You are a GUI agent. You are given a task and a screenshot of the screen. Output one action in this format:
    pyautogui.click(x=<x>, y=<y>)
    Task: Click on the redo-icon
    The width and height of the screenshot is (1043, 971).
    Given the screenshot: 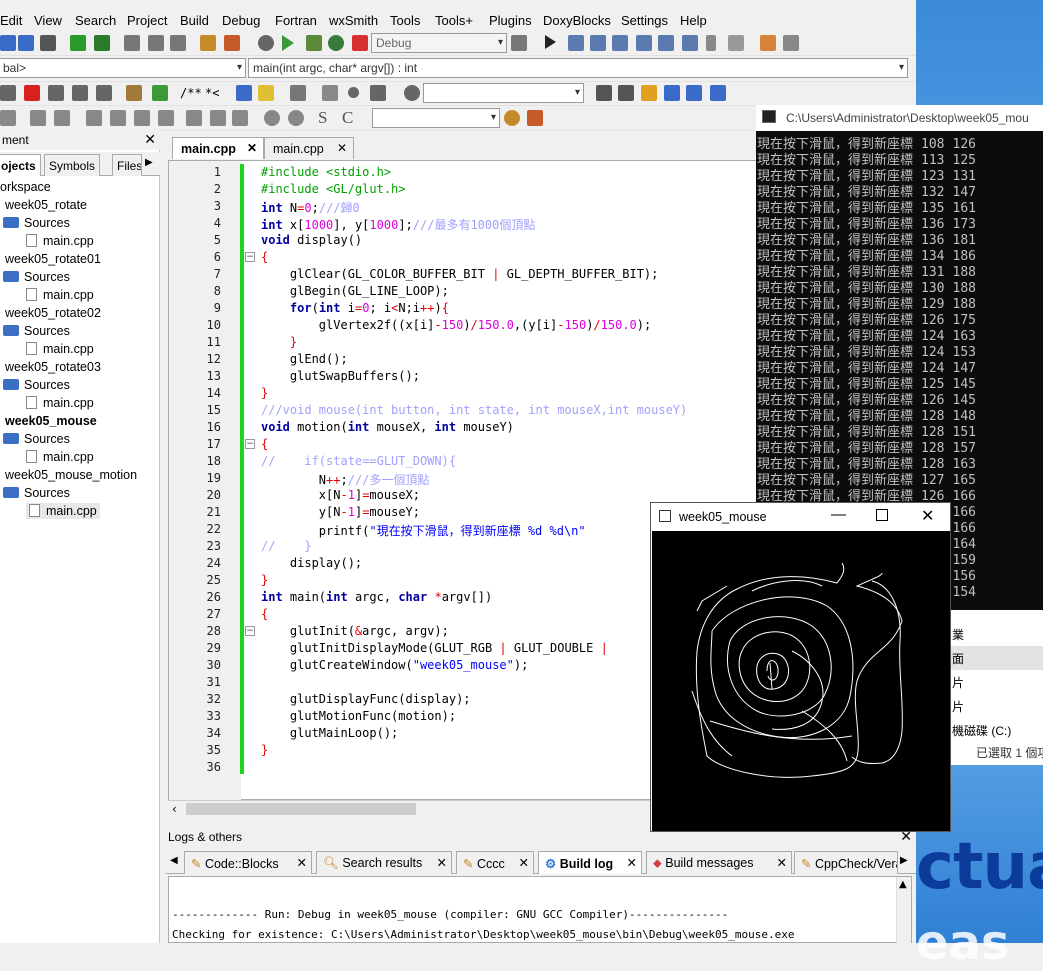 What is the action you would take?
    pyautogui.click(x=102, y=43)
    